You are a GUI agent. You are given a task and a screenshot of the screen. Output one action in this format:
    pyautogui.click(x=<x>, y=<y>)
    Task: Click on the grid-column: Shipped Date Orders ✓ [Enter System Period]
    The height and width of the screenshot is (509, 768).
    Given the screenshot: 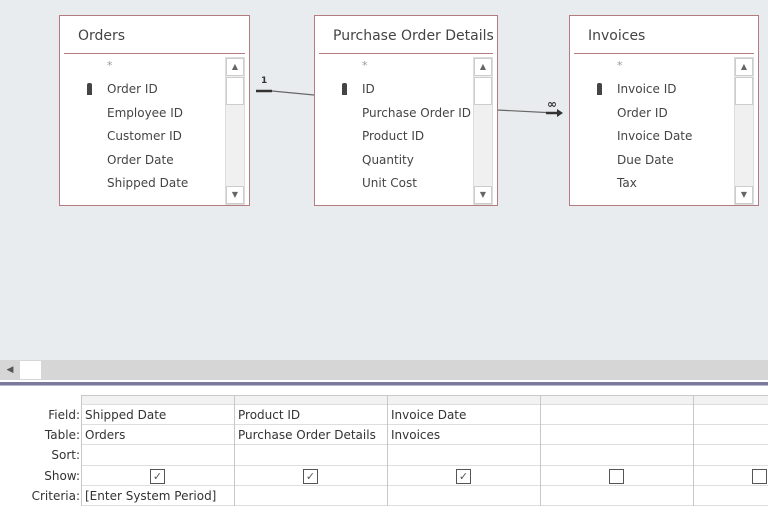 What is the action you would take?
    pyautogui.click(x=157, y=450)
    